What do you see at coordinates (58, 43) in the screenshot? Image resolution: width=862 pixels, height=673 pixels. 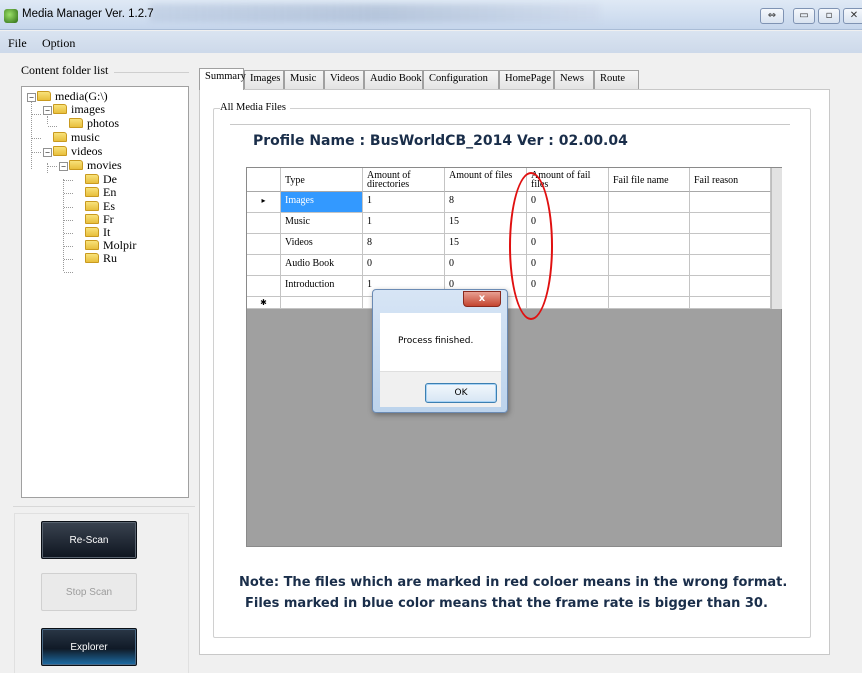 I see `menu-option: Option` at bounding box center [58, 43].